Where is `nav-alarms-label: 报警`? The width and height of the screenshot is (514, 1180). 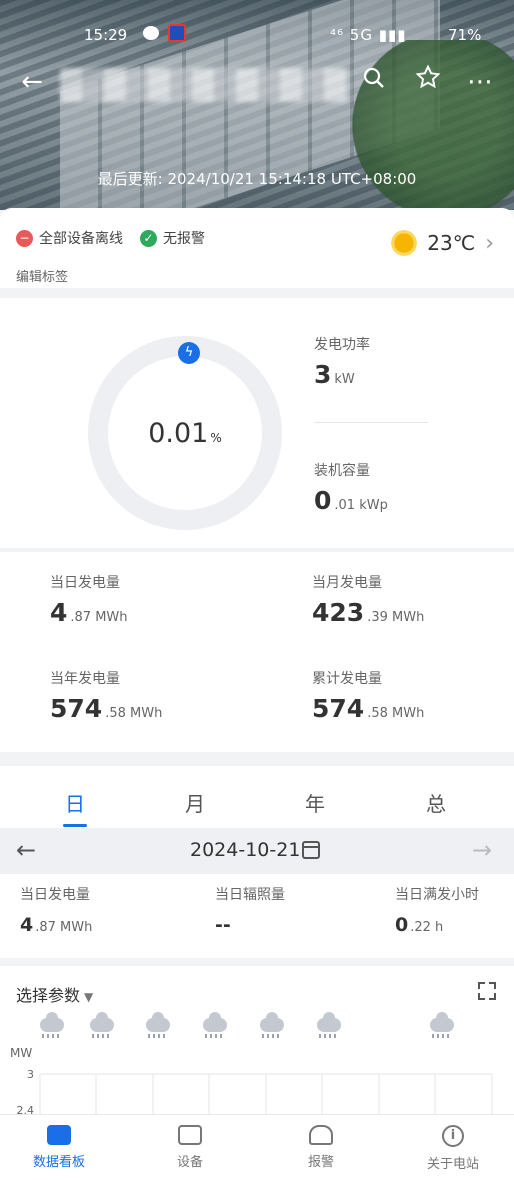 nav-alarms-label: 报警 is located at coordinates (320, 1162).